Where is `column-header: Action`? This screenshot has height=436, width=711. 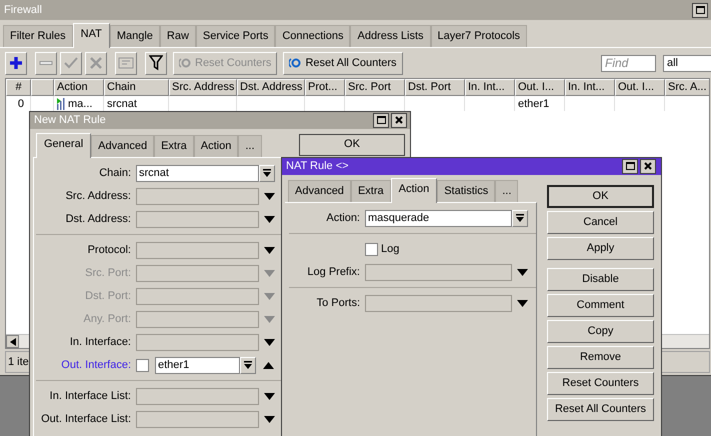
column-header: Action is located at coordinates (79, 87).